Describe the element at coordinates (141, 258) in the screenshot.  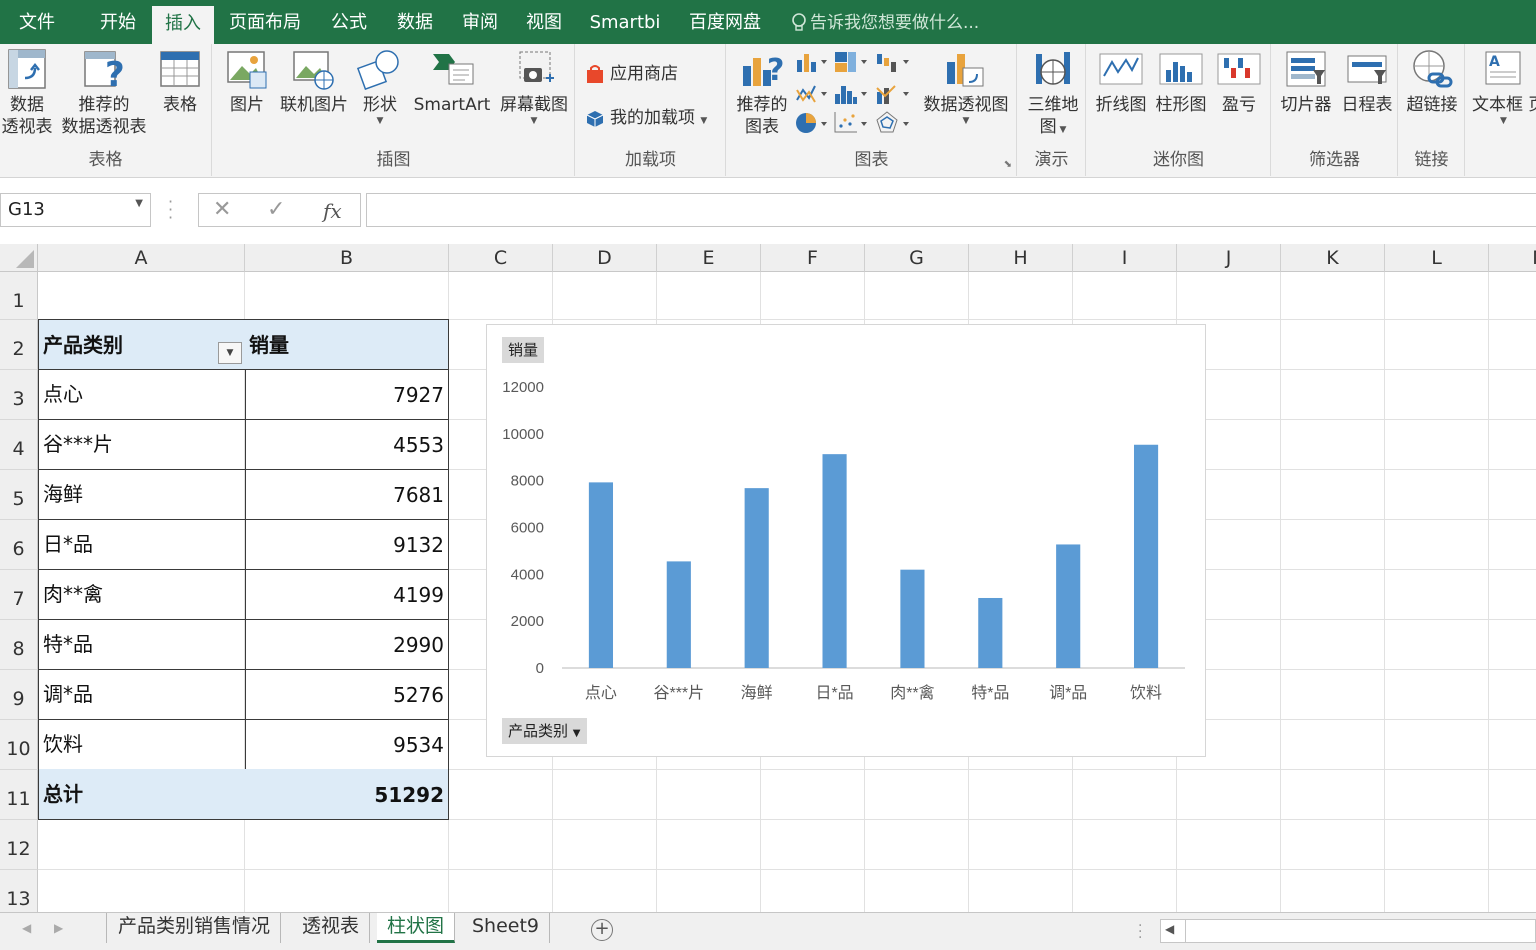
I see `column-header-a: A` at that location.